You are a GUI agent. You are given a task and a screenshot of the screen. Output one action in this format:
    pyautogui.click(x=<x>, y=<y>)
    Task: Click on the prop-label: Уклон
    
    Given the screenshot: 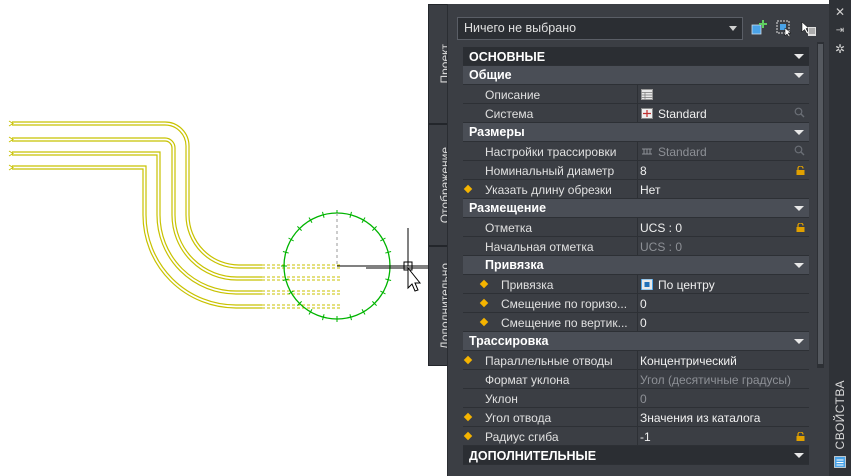 What is the action you would take?
    pyautogui.click(x=501, y=399)
    